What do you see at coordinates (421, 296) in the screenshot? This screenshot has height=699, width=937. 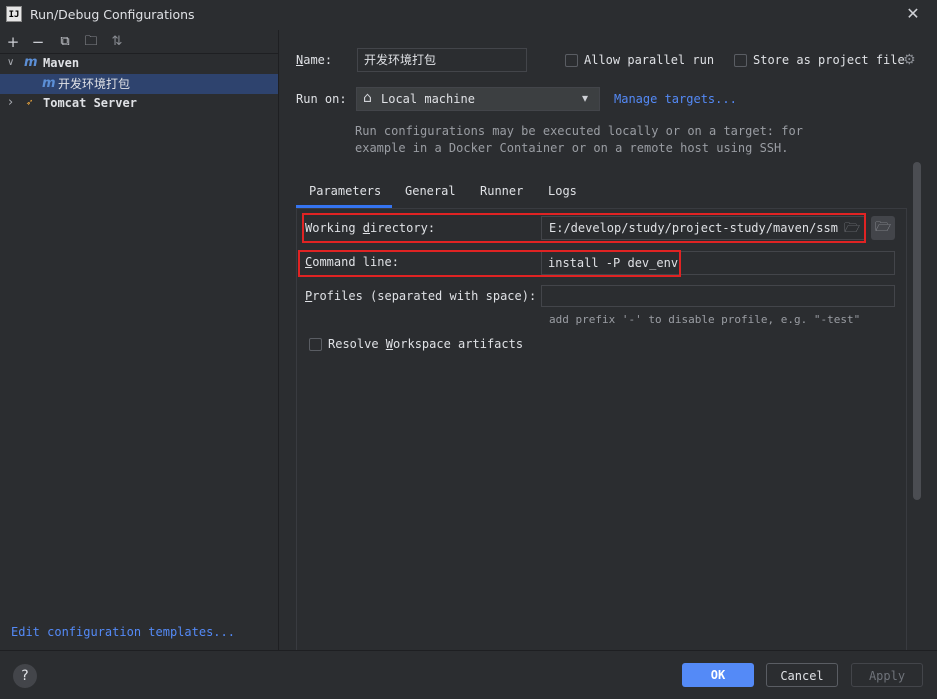 I see `profiles-label: Profiles (separated with space):` at bounding box center [421, 296].